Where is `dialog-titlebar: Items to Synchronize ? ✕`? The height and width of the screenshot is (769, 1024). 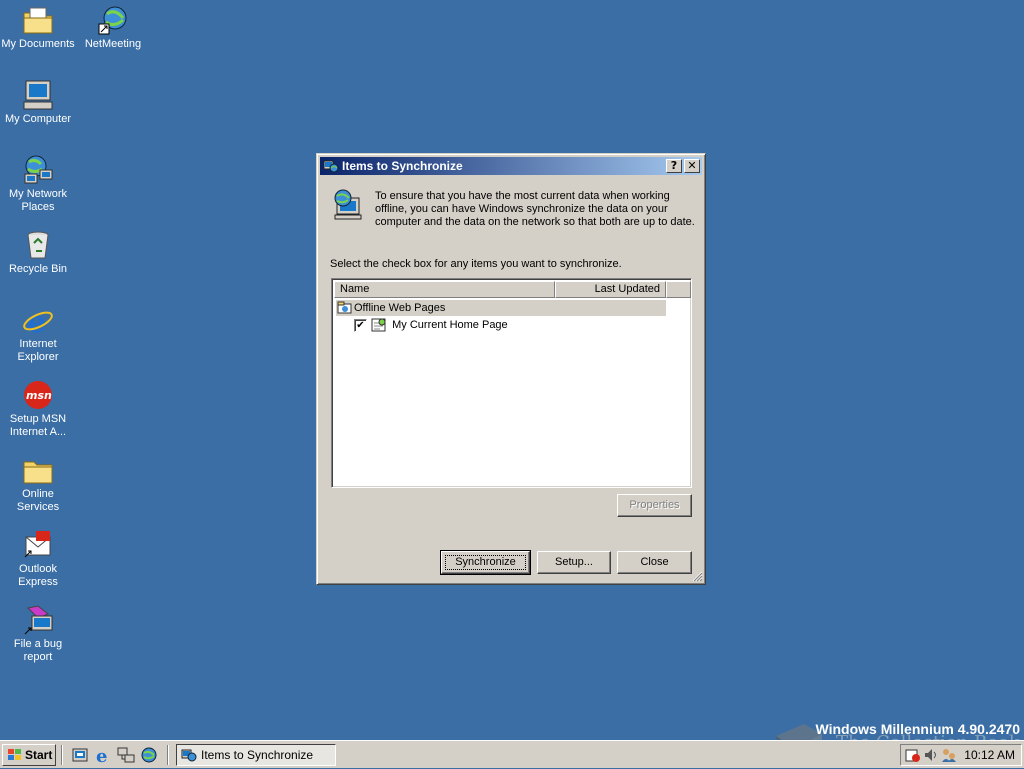 dialog-titlebar: Items to Synchronize ? ✕ is located at coordinates (511, 166).